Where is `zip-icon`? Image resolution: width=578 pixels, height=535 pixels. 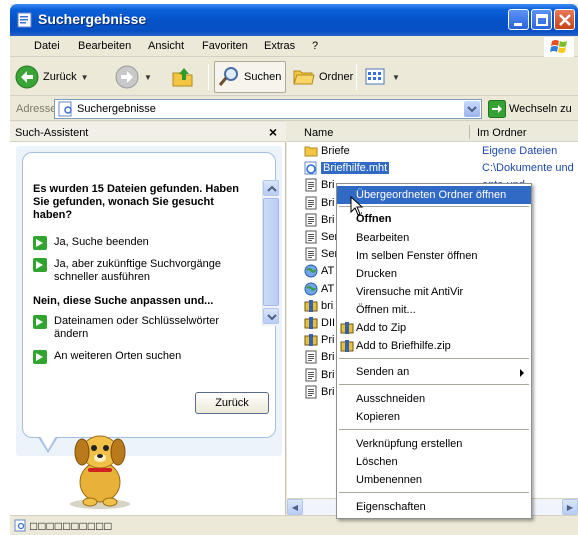 zip-icon is located at coordinates (311, 340).